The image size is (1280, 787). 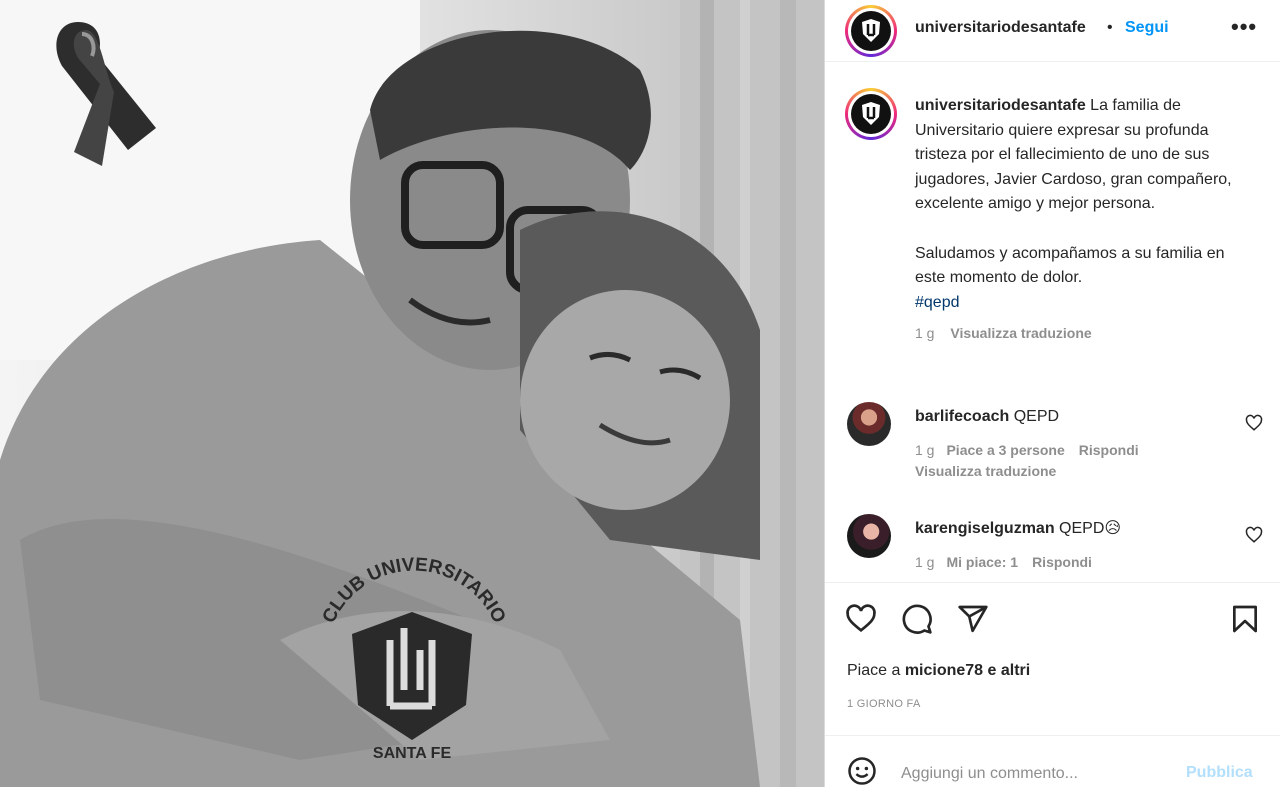 I want to click on add-comment-bar: Pubblica, so click(x=1052, y=761).